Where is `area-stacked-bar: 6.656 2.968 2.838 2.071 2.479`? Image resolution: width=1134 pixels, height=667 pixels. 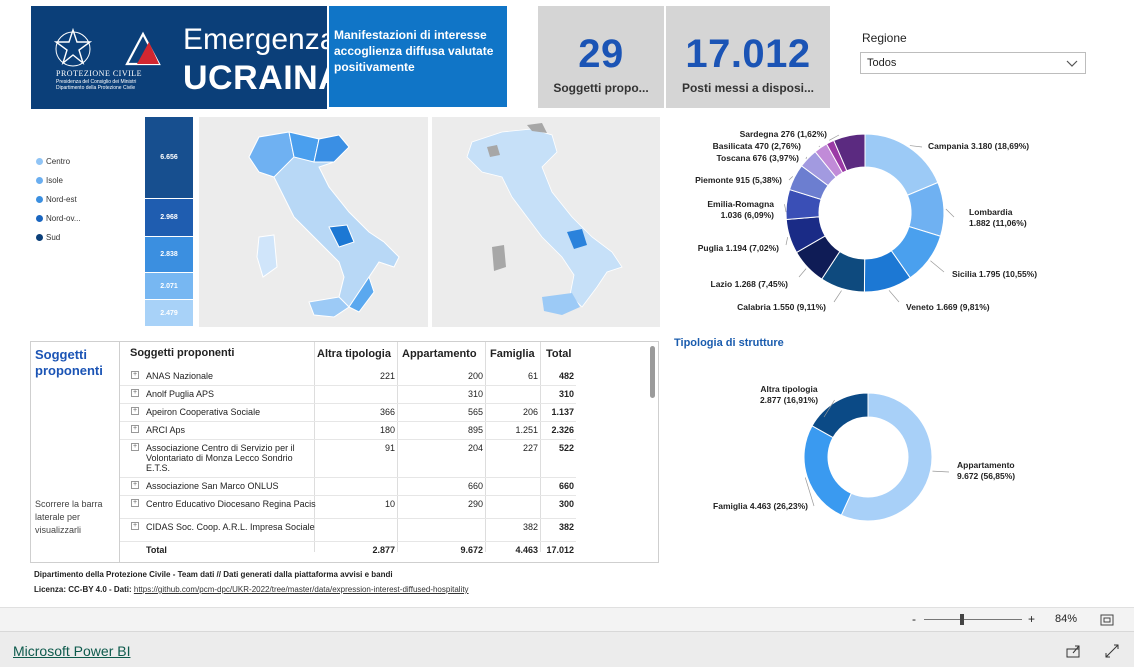 area-stacked-bar: 6.656 2.968 2.838 2.071 2.479 is located at coordinates (169, 222).